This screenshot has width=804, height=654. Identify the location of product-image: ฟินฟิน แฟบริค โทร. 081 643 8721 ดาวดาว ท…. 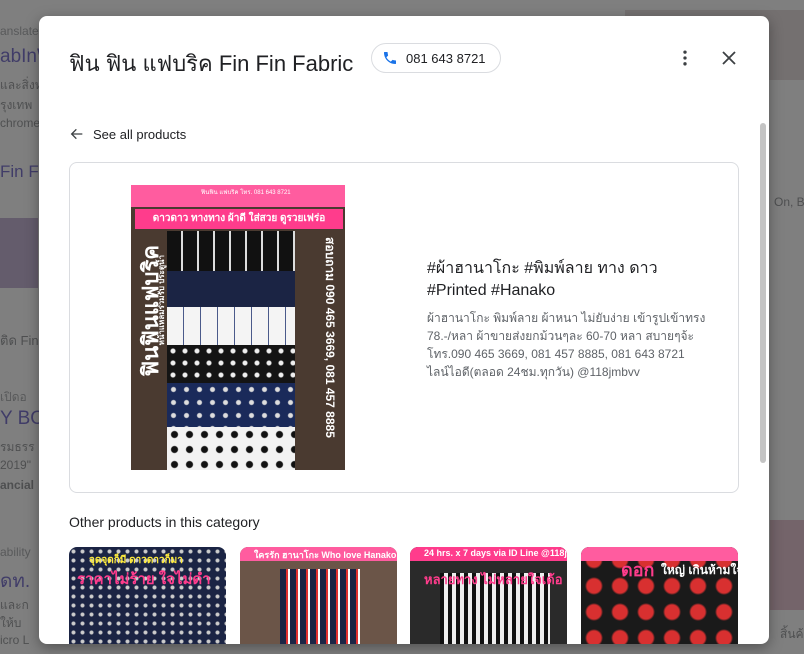
(238, 327).